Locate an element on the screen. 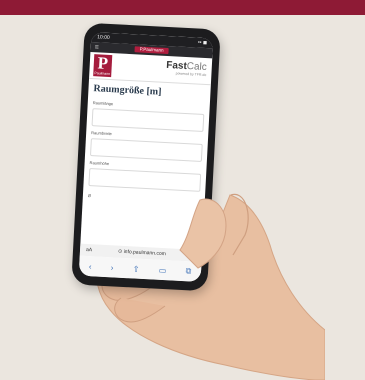  room-height-input is located at coordinates (145, 180).